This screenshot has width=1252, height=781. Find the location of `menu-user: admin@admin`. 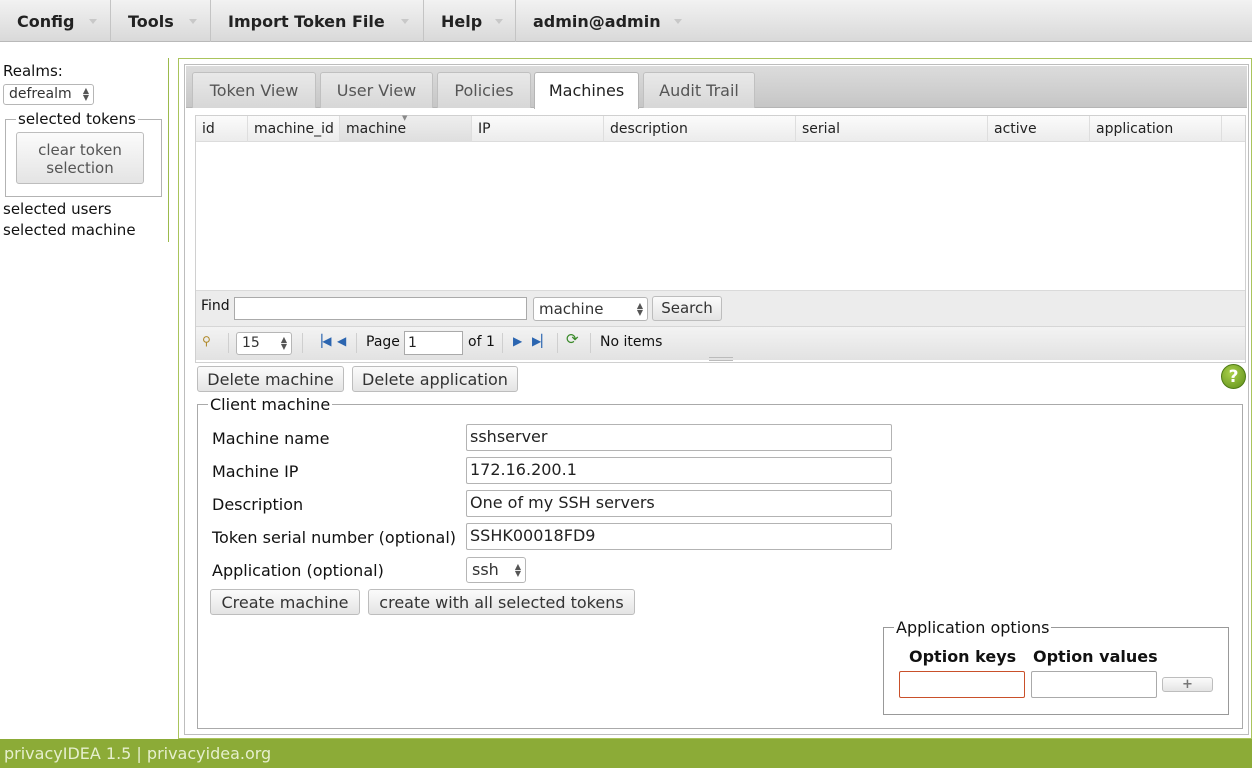

menu-user: admin@admin is located at coordinates (601, 21).